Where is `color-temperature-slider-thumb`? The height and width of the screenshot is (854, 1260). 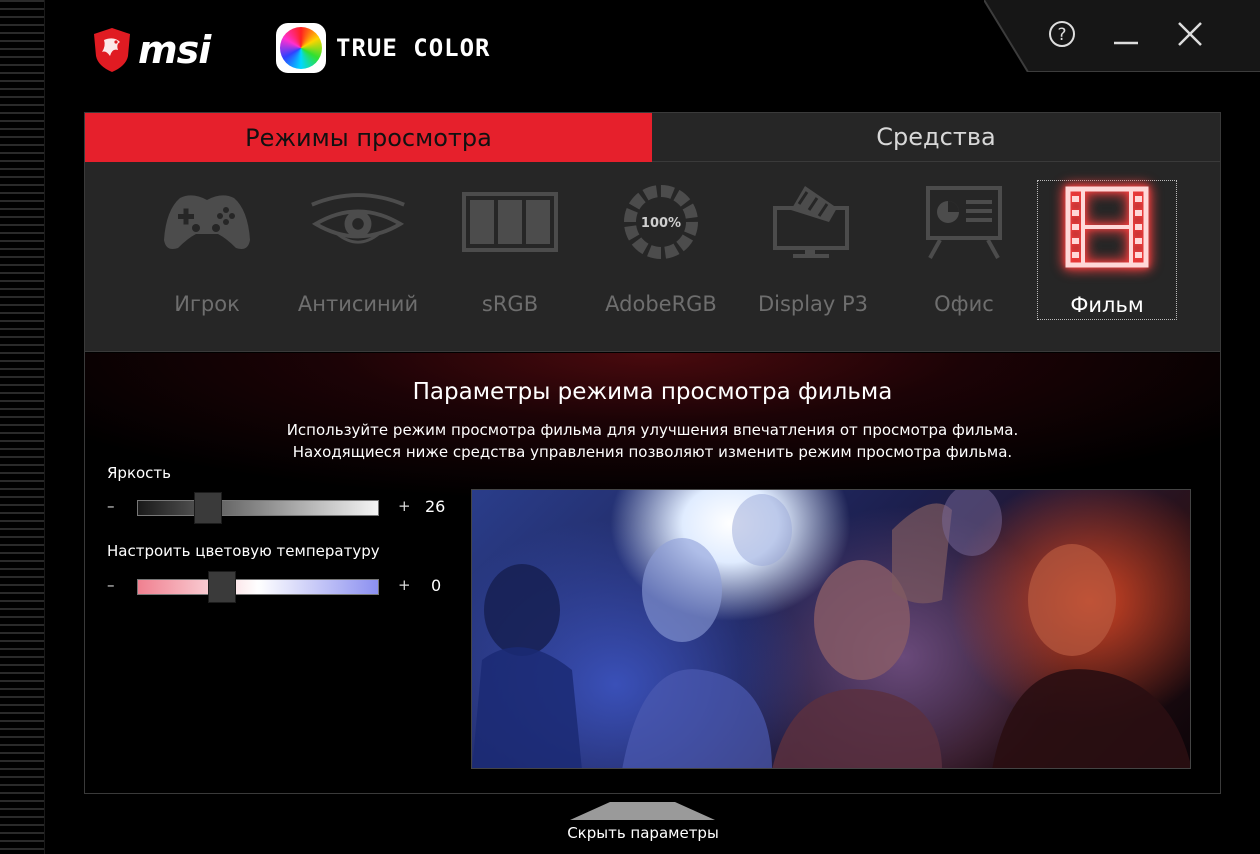 color-temperature-slider-thumb is located at coordinates (222, 587).